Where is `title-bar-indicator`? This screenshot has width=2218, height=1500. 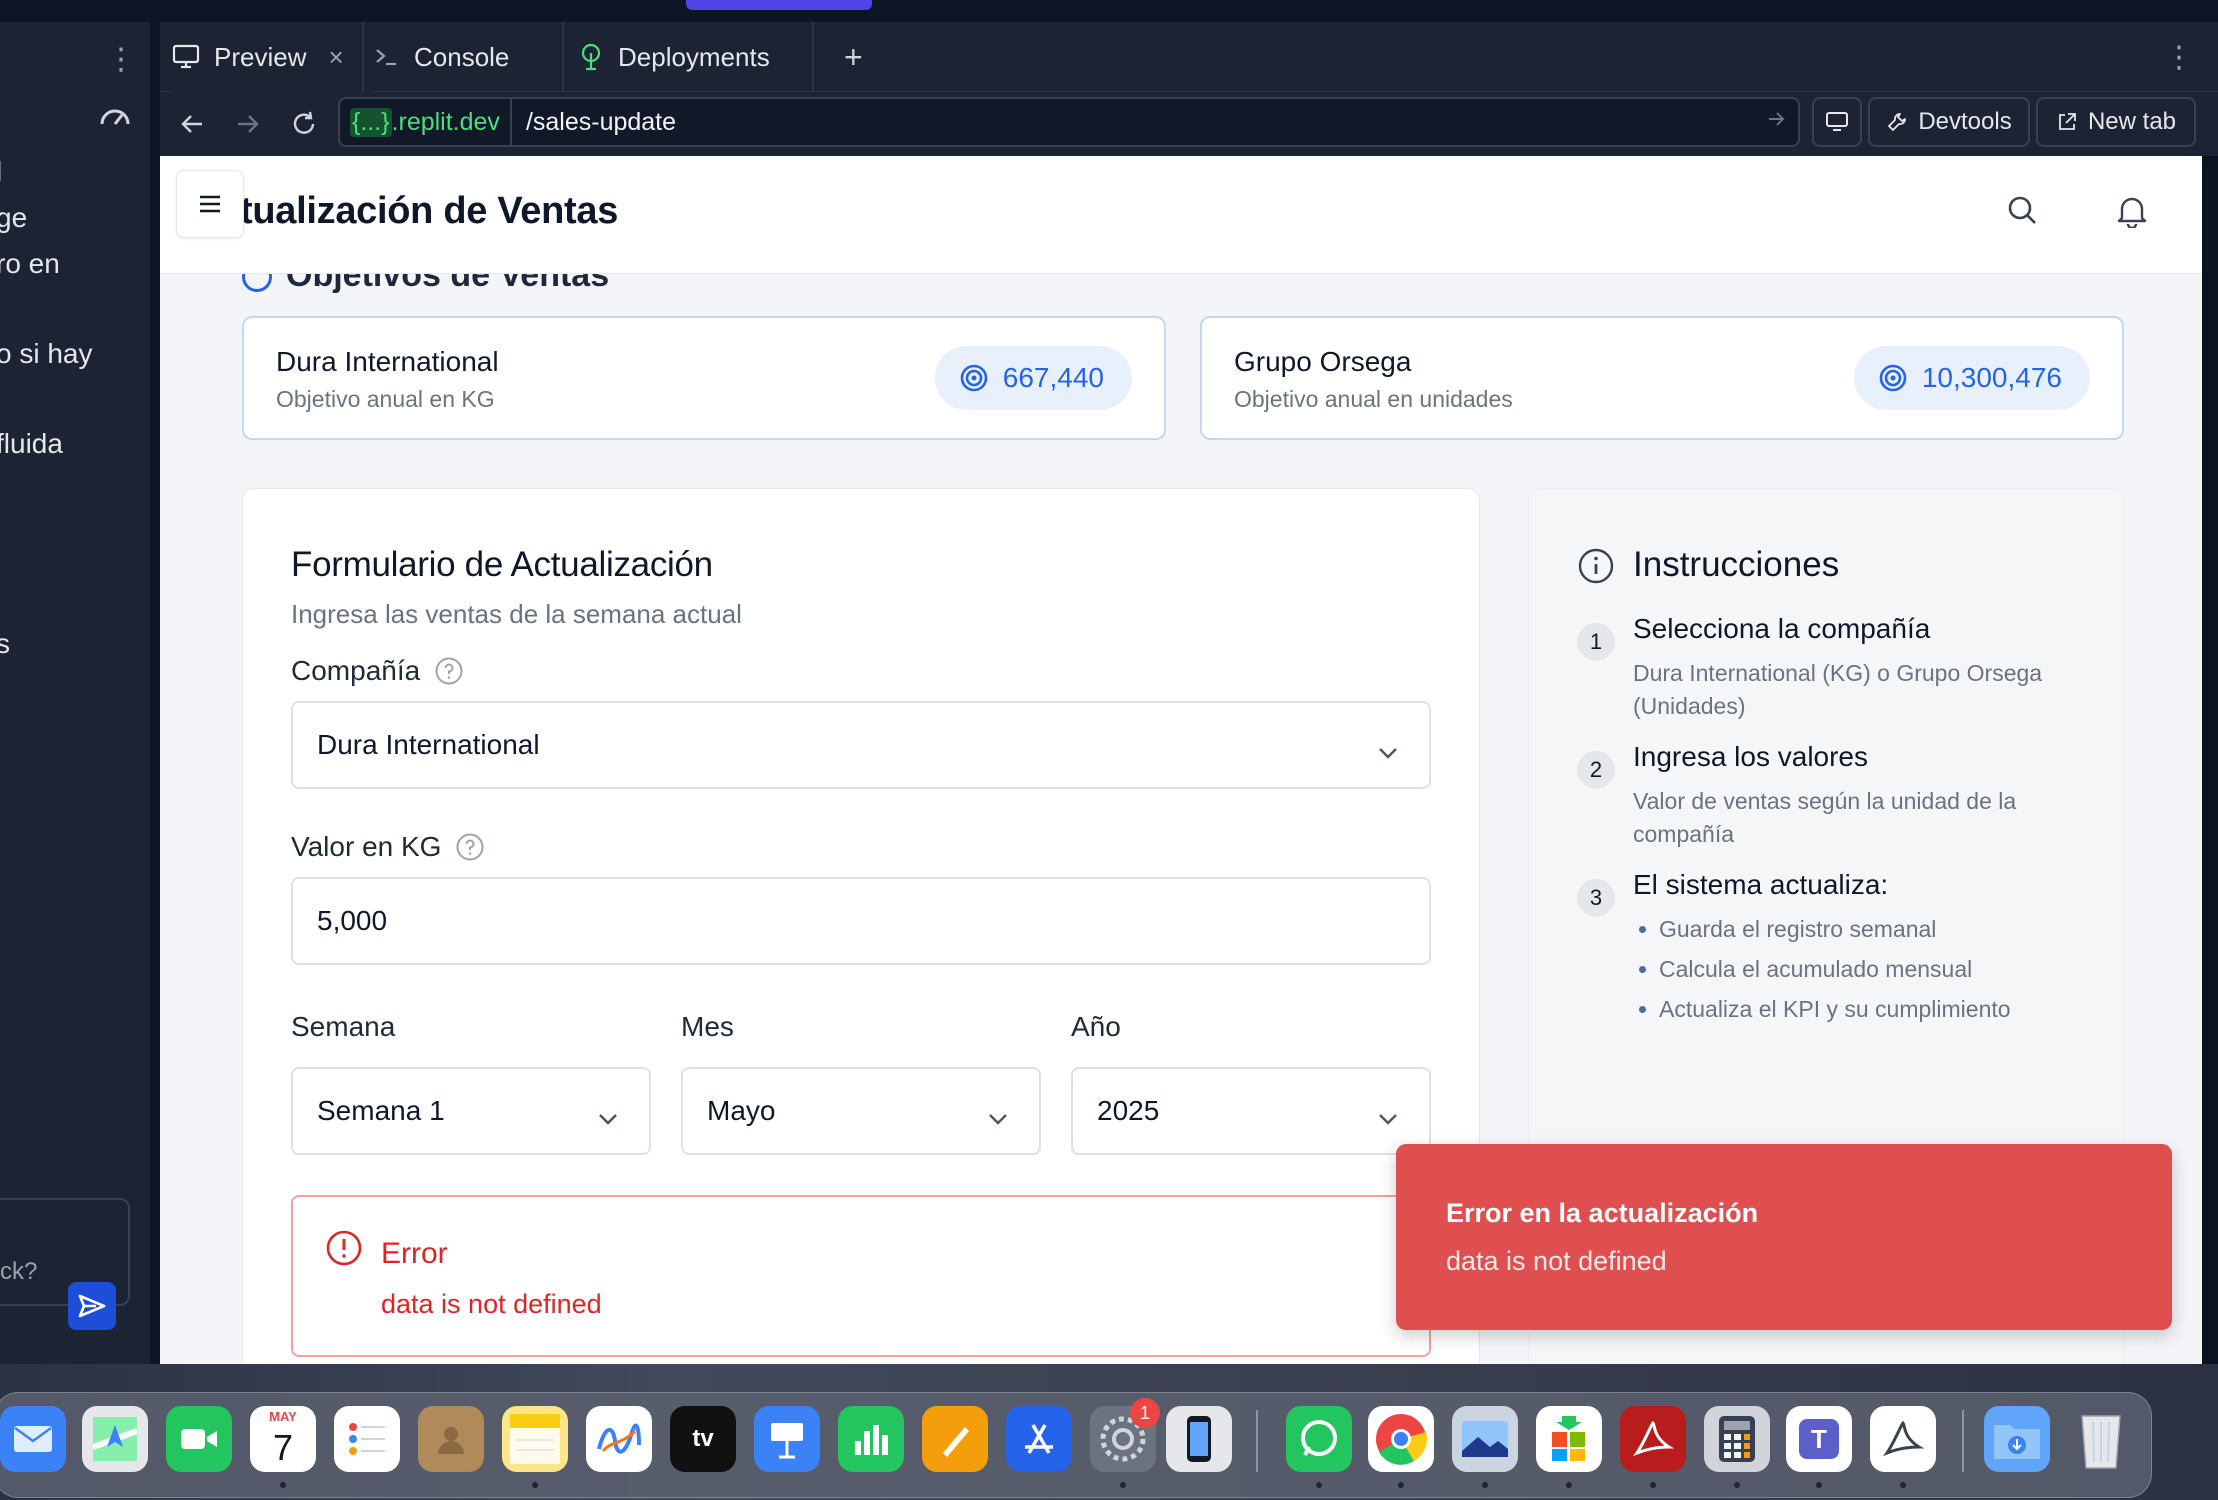 title-bar-indicator is located at coordinates (779, 5).